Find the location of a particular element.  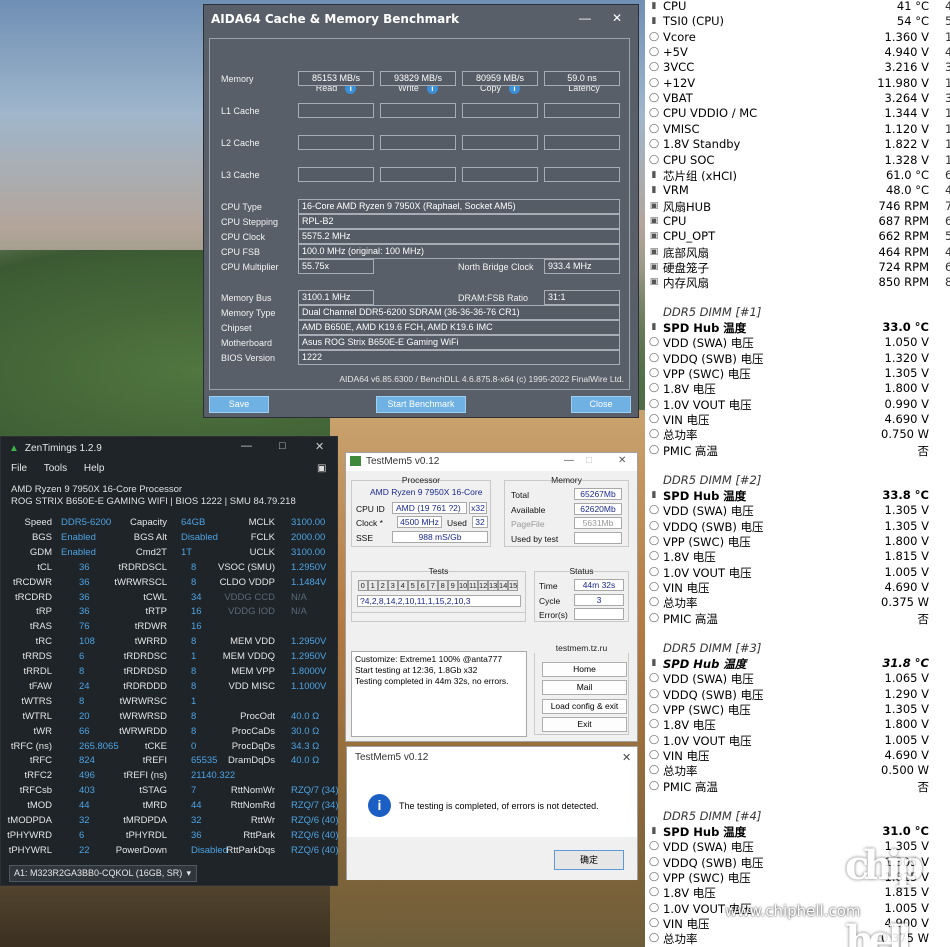

menu-file: File is located at coordinates (19, 468).